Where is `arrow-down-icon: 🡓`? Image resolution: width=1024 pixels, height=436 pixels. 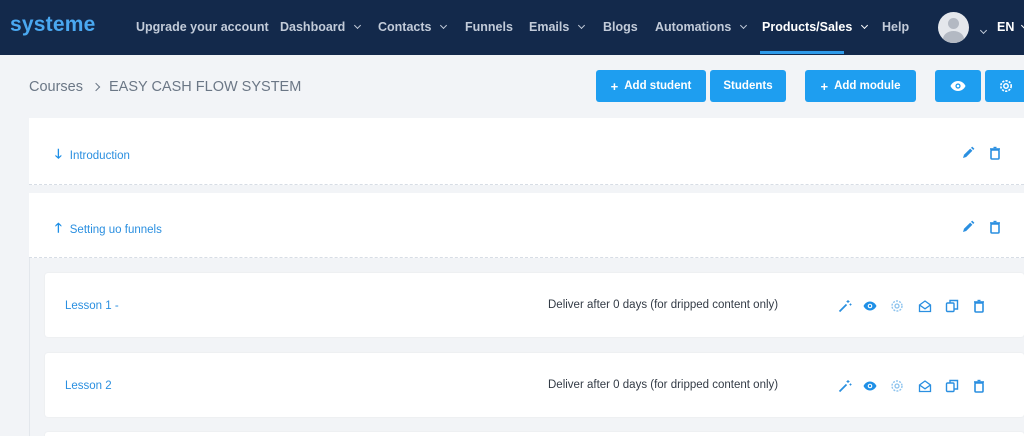
arrow-down-icon: 🡓 is located at coordinates (58, 156).